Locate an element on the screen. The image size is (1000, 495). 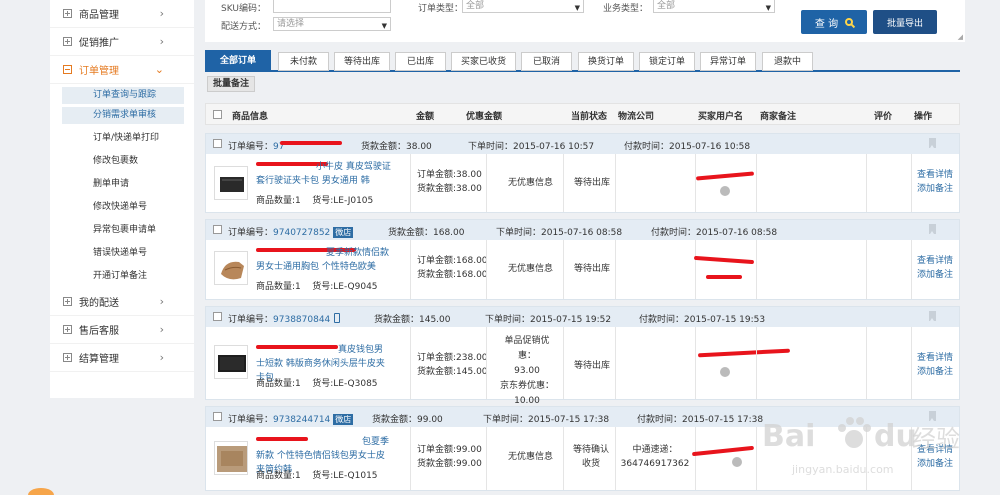
nav-group-promotion: 促销推广 › is located at coordinates (122, 42).